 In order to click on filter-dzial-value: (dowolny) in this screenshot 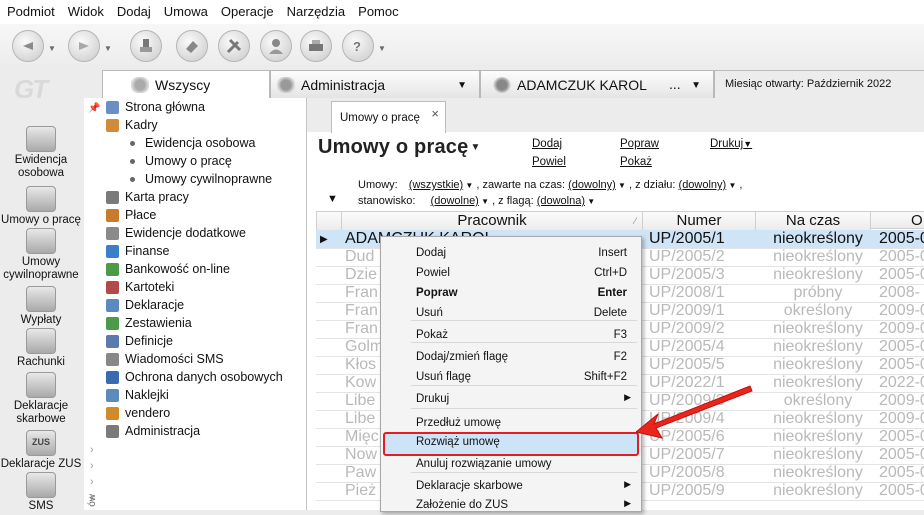, I will do `click(703, 185)`.